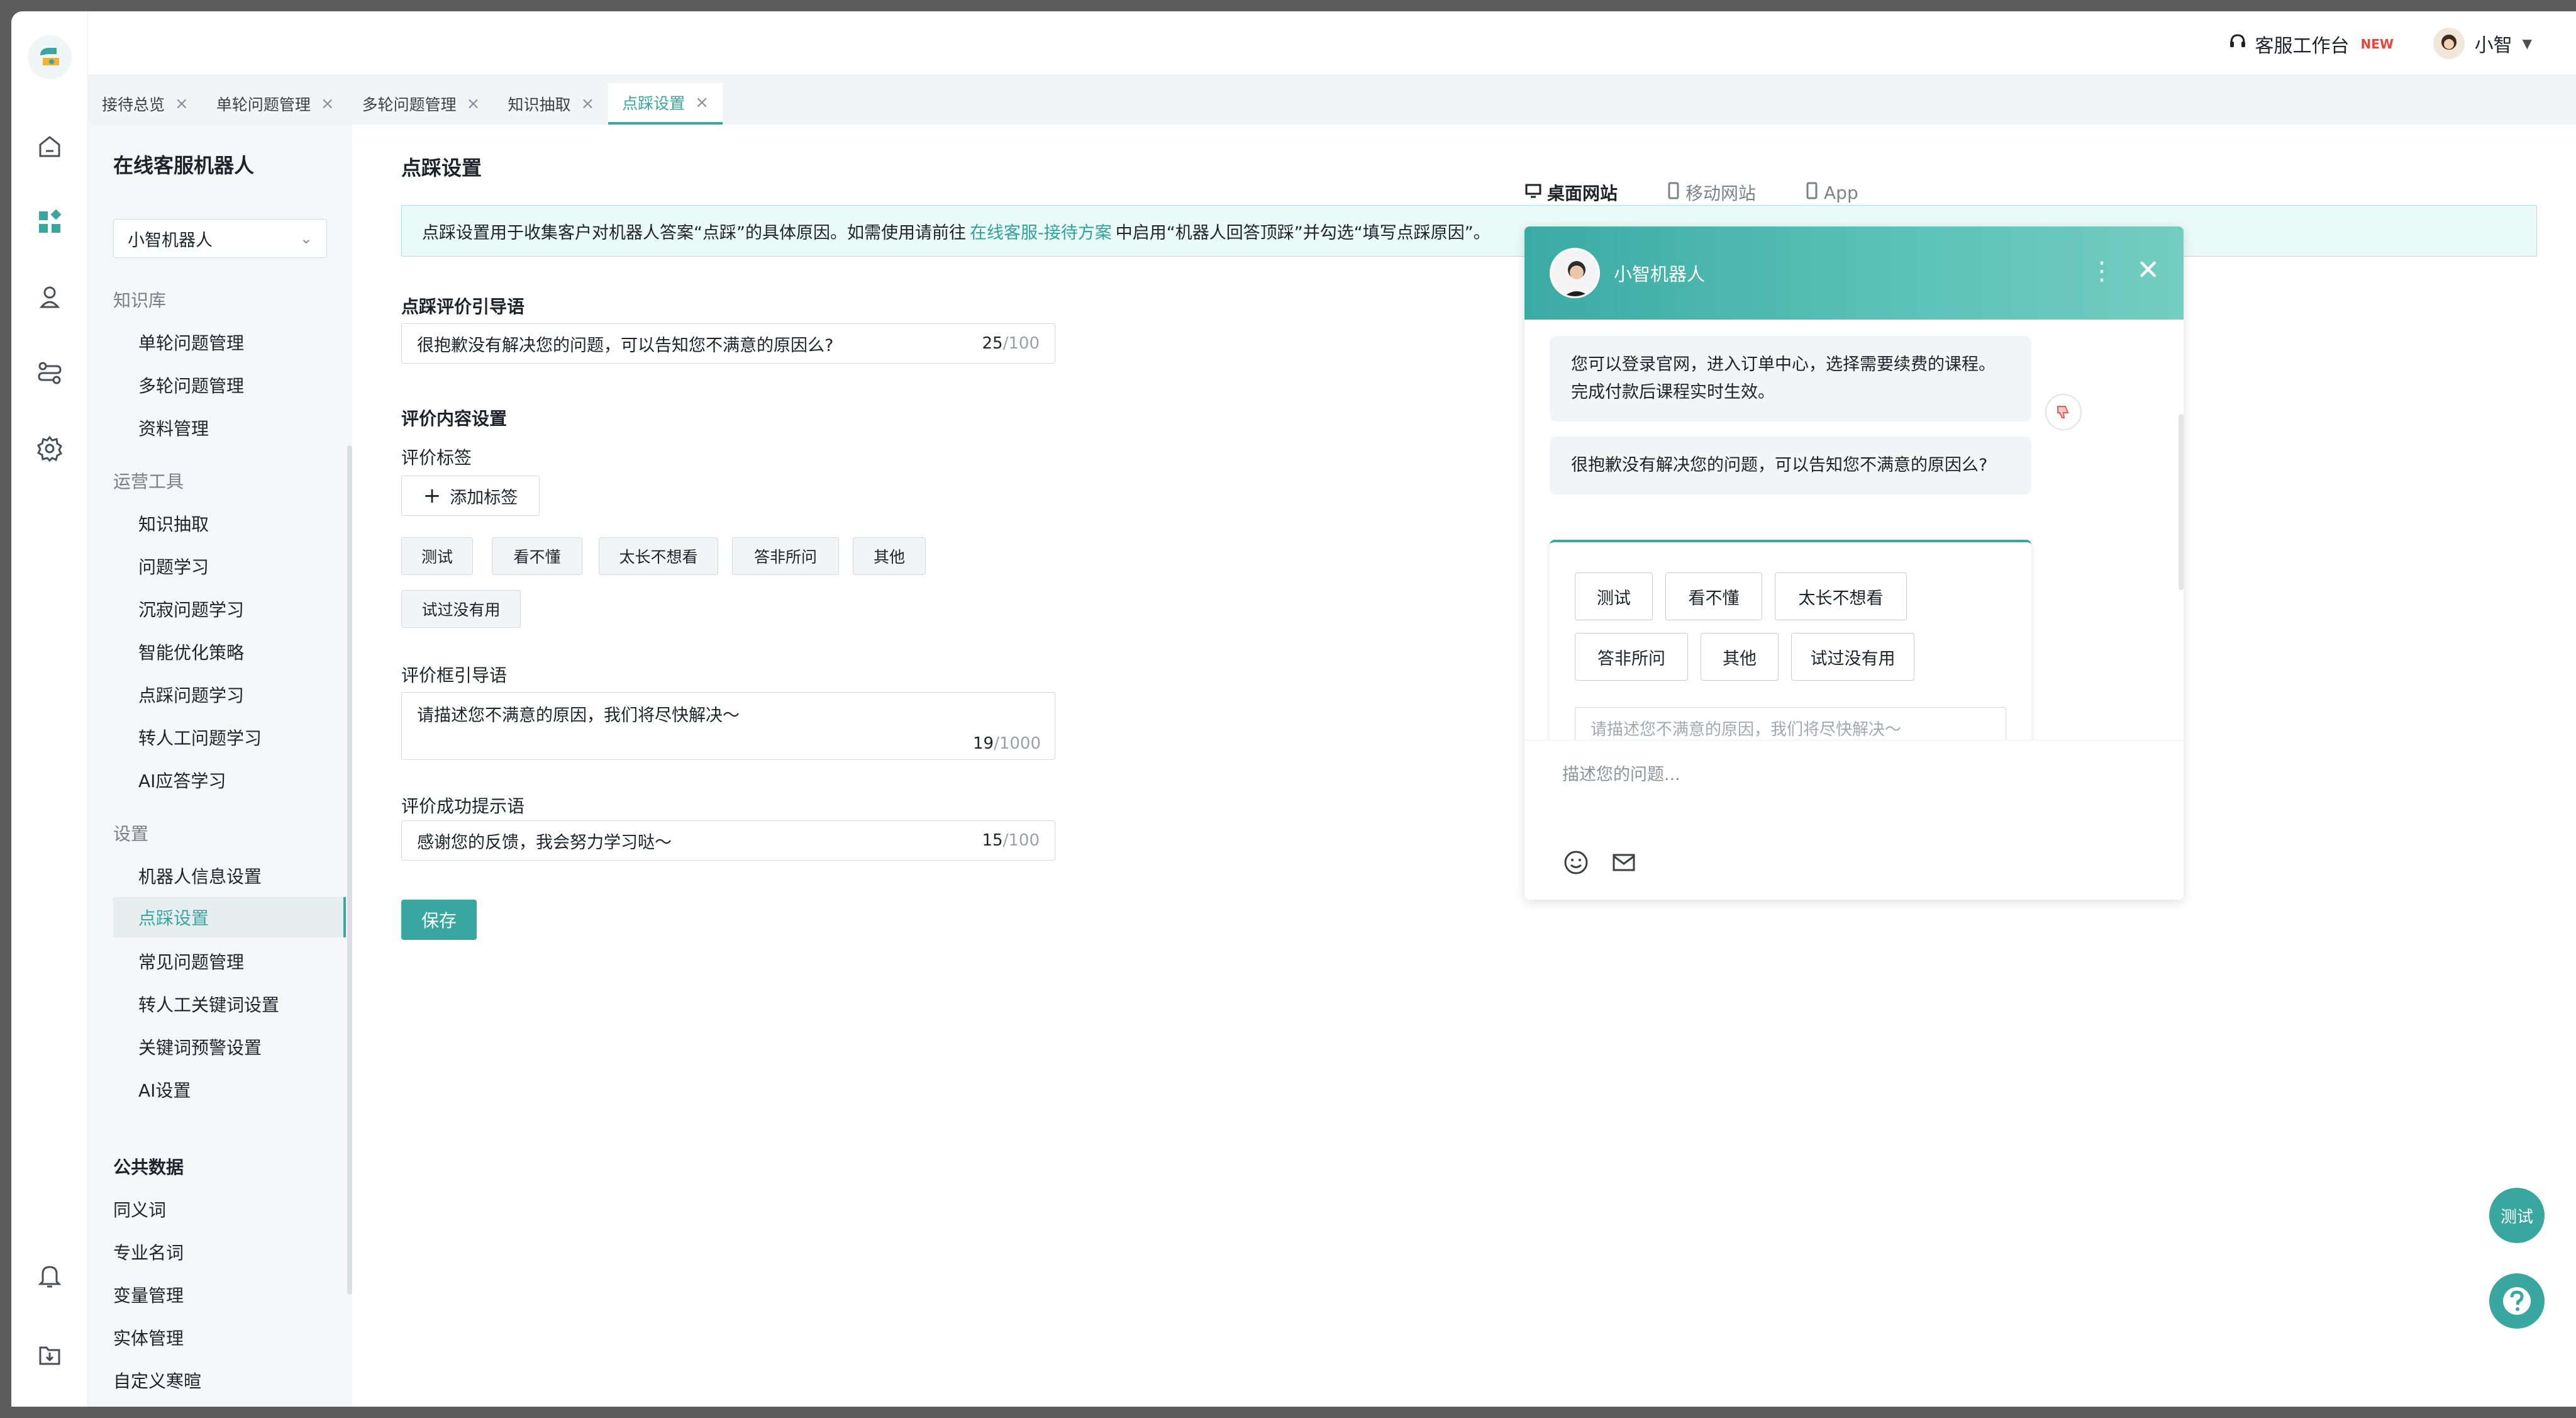  I want to click on sidebar-item-single-question: 单轮问题管理, so click(191, 342).